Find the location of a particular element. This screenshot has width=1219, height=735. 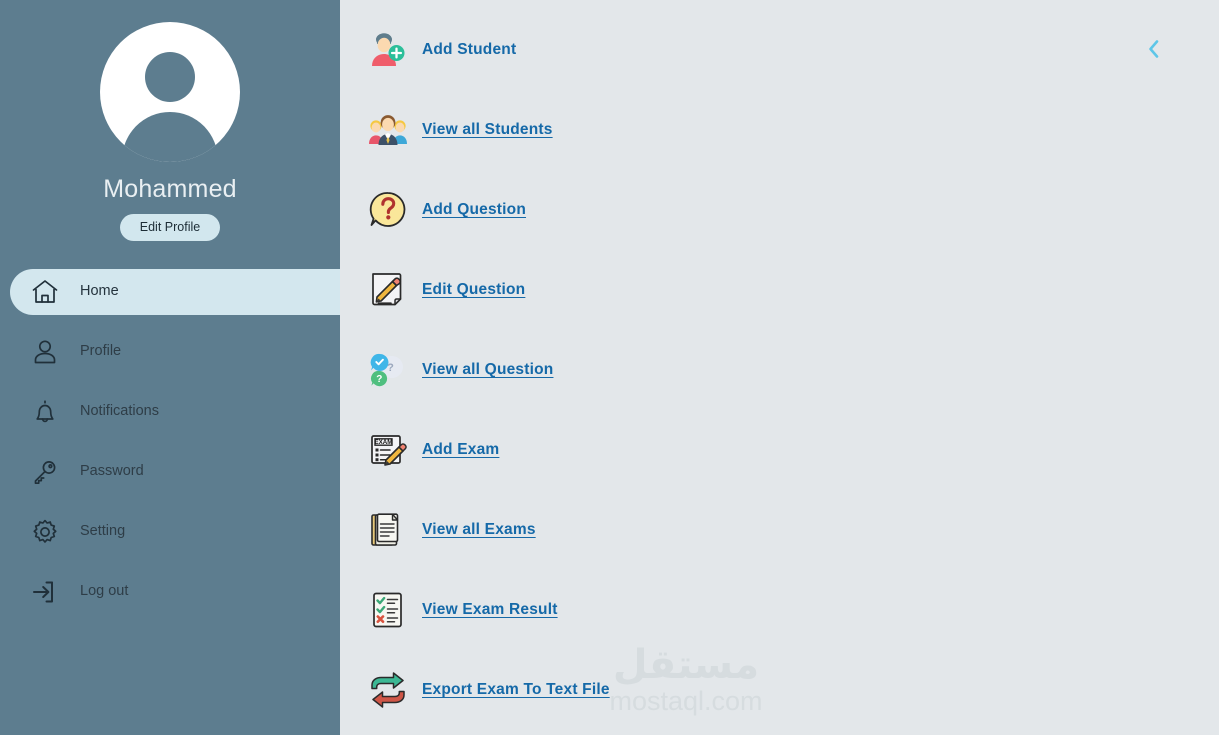

user-name: Mohammed is located at coordinates (170, 189).